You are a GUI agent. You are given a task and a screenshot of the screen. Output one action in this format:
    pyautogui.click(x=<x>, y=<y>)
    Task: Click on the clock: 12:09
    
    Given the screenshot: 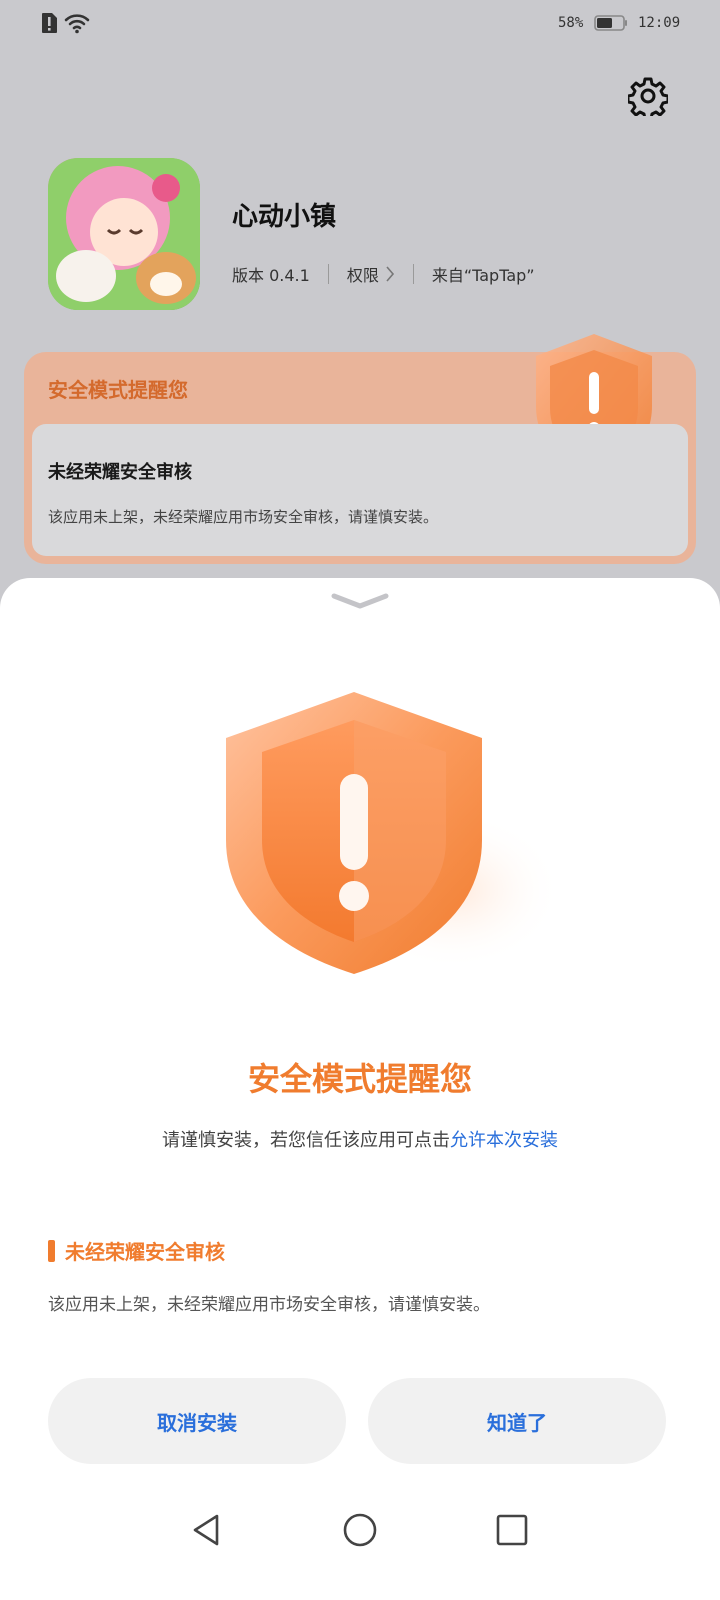 What is the action you would take?
    pyautogui.click(x=659, y=23)
    